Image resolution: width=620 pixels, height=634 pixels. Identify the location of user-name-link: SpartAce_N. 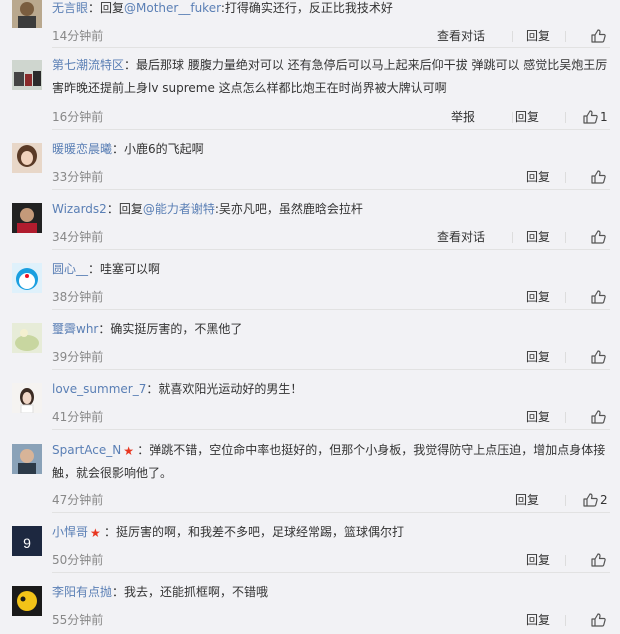
(86, 450).